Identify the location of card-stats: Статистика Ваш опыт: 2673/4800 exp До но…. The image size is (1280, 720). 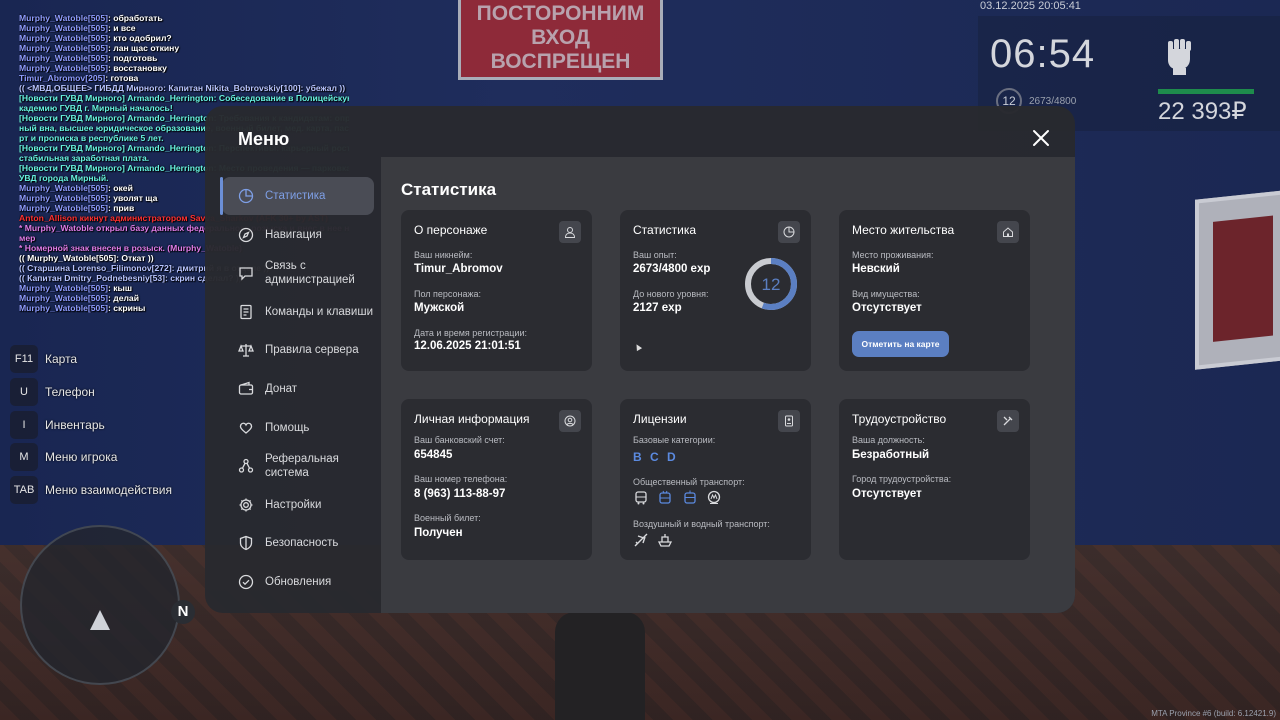
(715, 290).